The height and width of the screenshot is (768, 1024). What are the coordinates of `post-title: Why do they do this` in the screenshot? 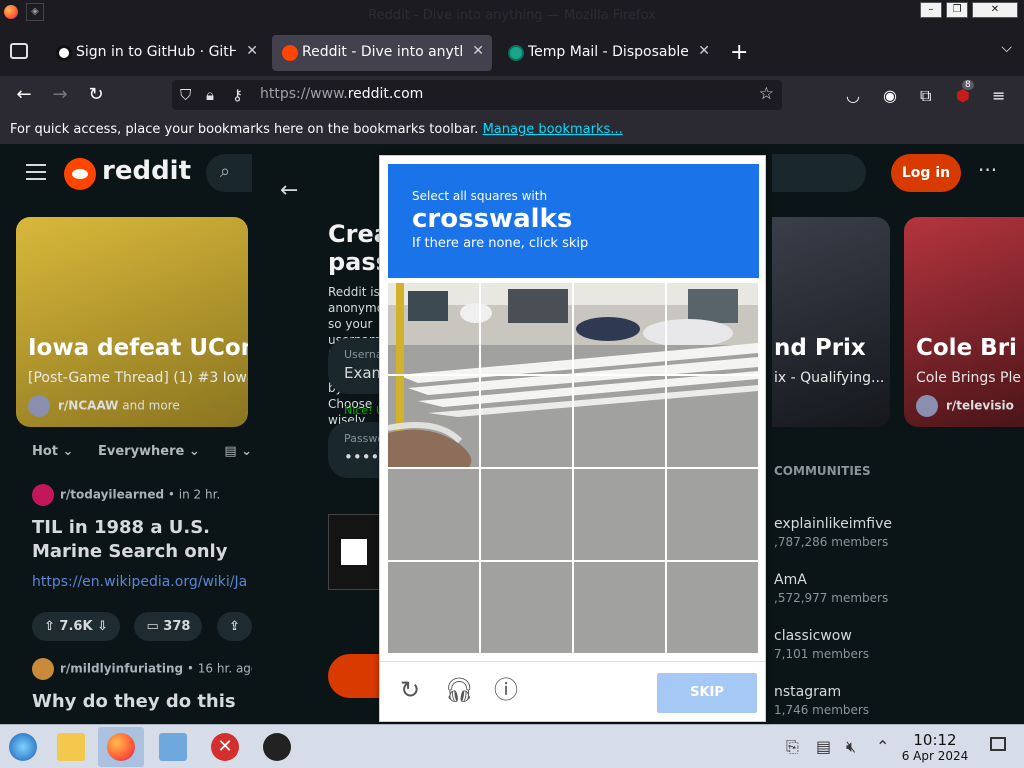 It's located at (140, 702).